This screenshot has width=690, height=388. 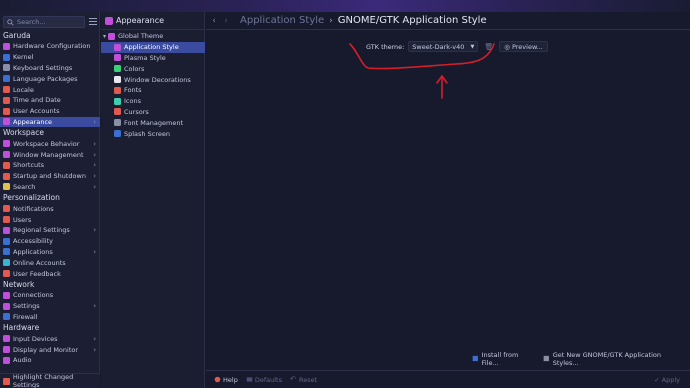 I want to click on sidebar-item-workspace-behavior: Workspace Behavior ›, so click(x=50, y=143).